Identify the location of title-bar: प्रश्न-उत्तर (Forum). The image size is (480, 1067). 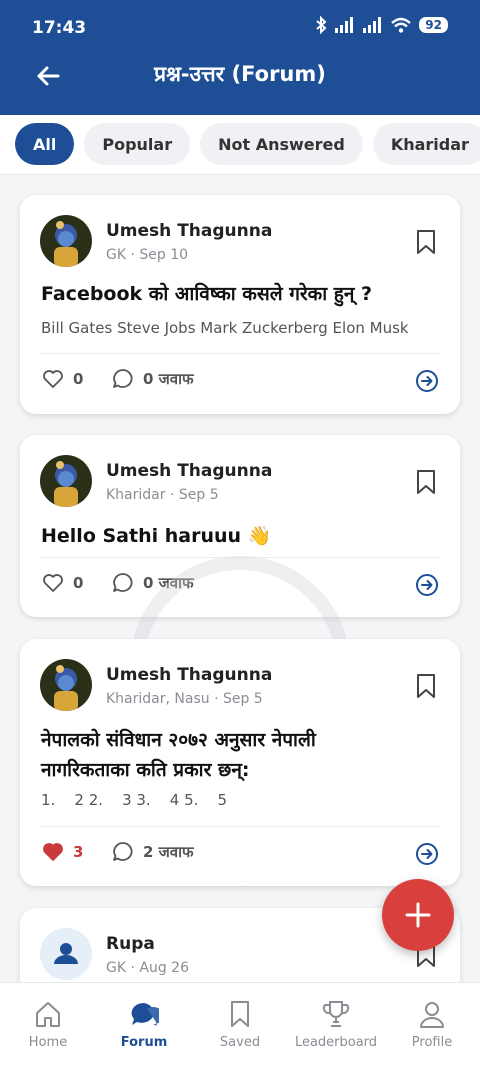
(240, 83).